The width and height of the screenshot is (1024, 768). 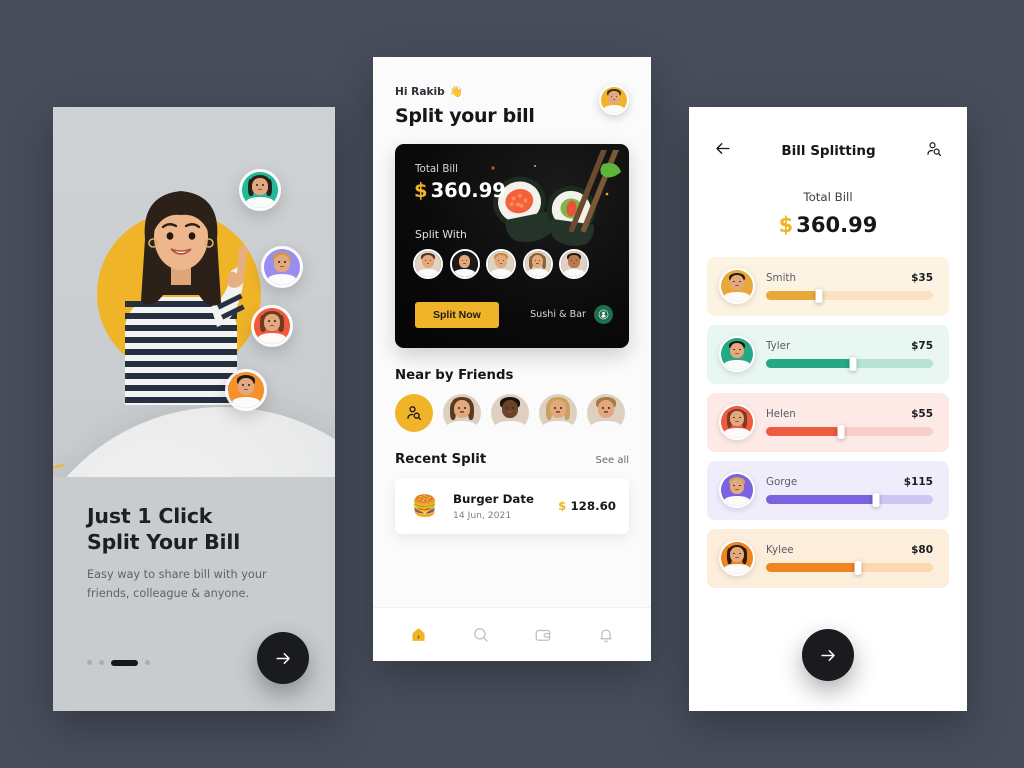 I want to click on split-row: Helen $55, so click(x=828, y=422).